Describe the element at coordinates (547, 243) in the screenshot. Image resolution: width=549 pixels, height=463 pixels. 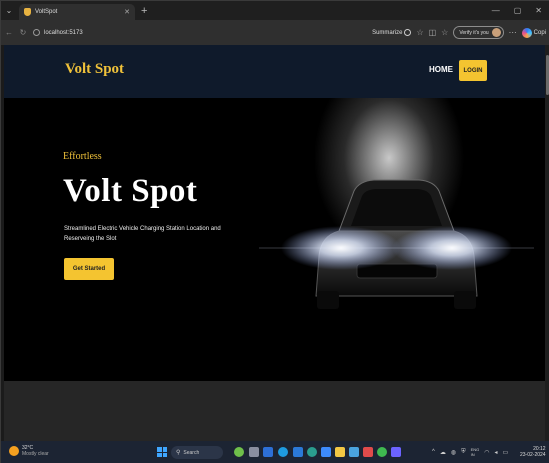
I see `page-scrollbar` at that location.